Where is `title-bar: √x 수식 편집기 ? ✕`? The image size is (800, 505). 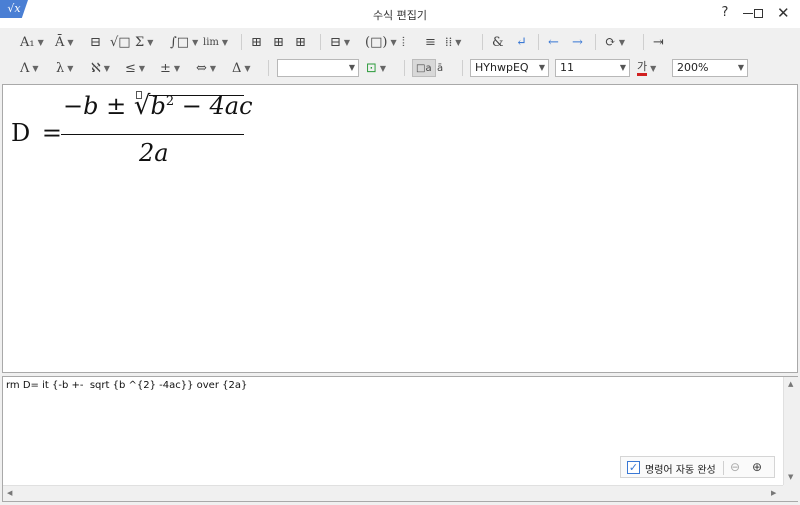
title-bar: √x 수식 편집기 ? ✕ is located at coordinates (400, 14).